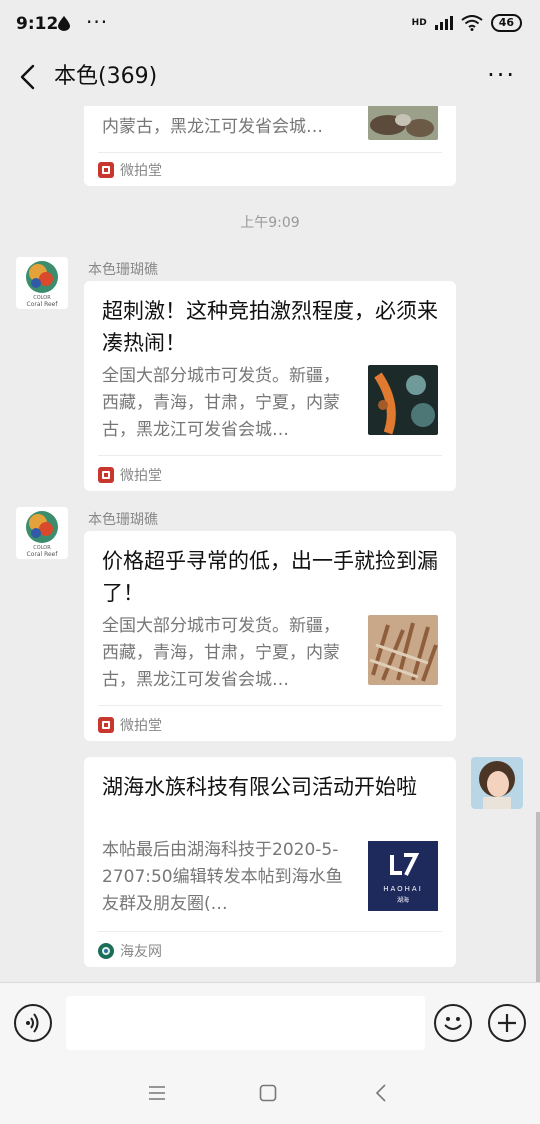 The image size is (540, 1124). What do you see at coordinates (270, 78) in the screenshot?
I see `chat-header: 本色(369) ···` at bounding box center [270, 78].